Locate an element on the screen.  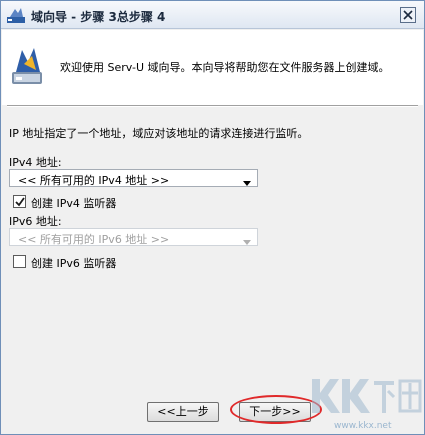
create-ipv4-checkbox is located at coordinates (19, 201).